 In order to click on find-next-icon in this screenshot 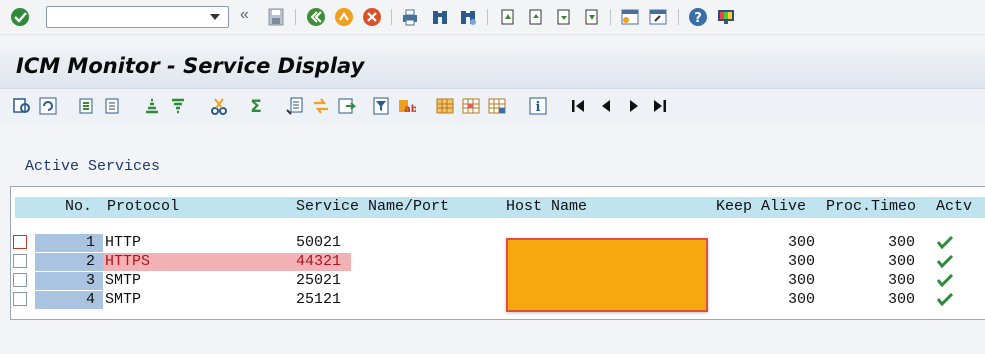, I will do `click(468, 17)`.